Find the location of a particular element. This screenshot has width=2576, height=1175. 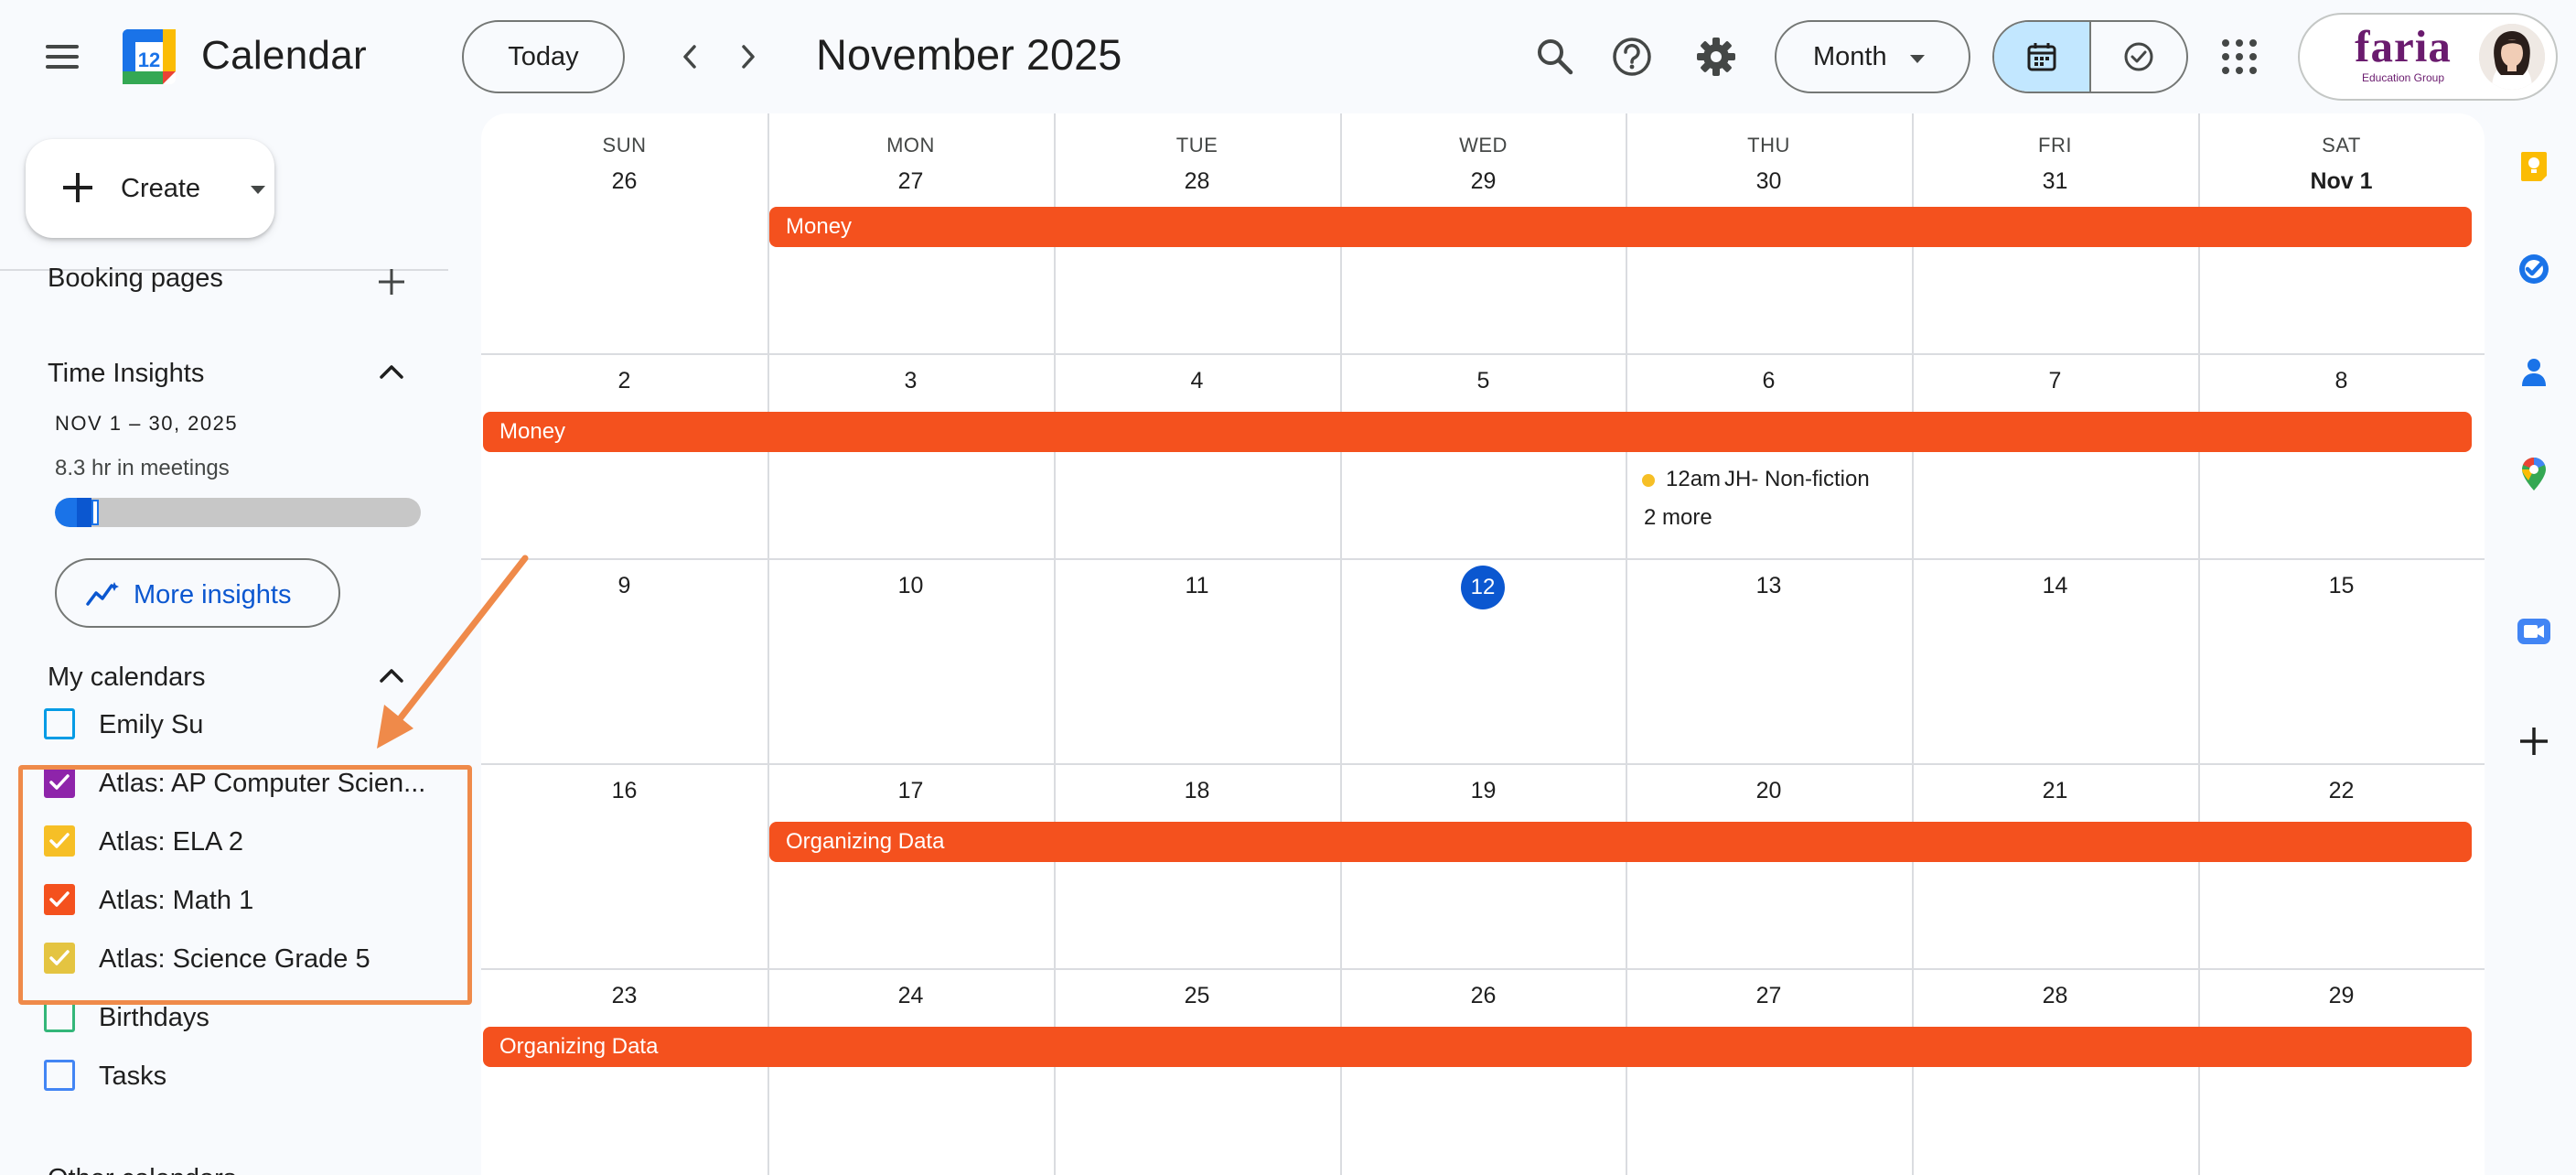

date-number: 10 is located at coordinates (911, 586).